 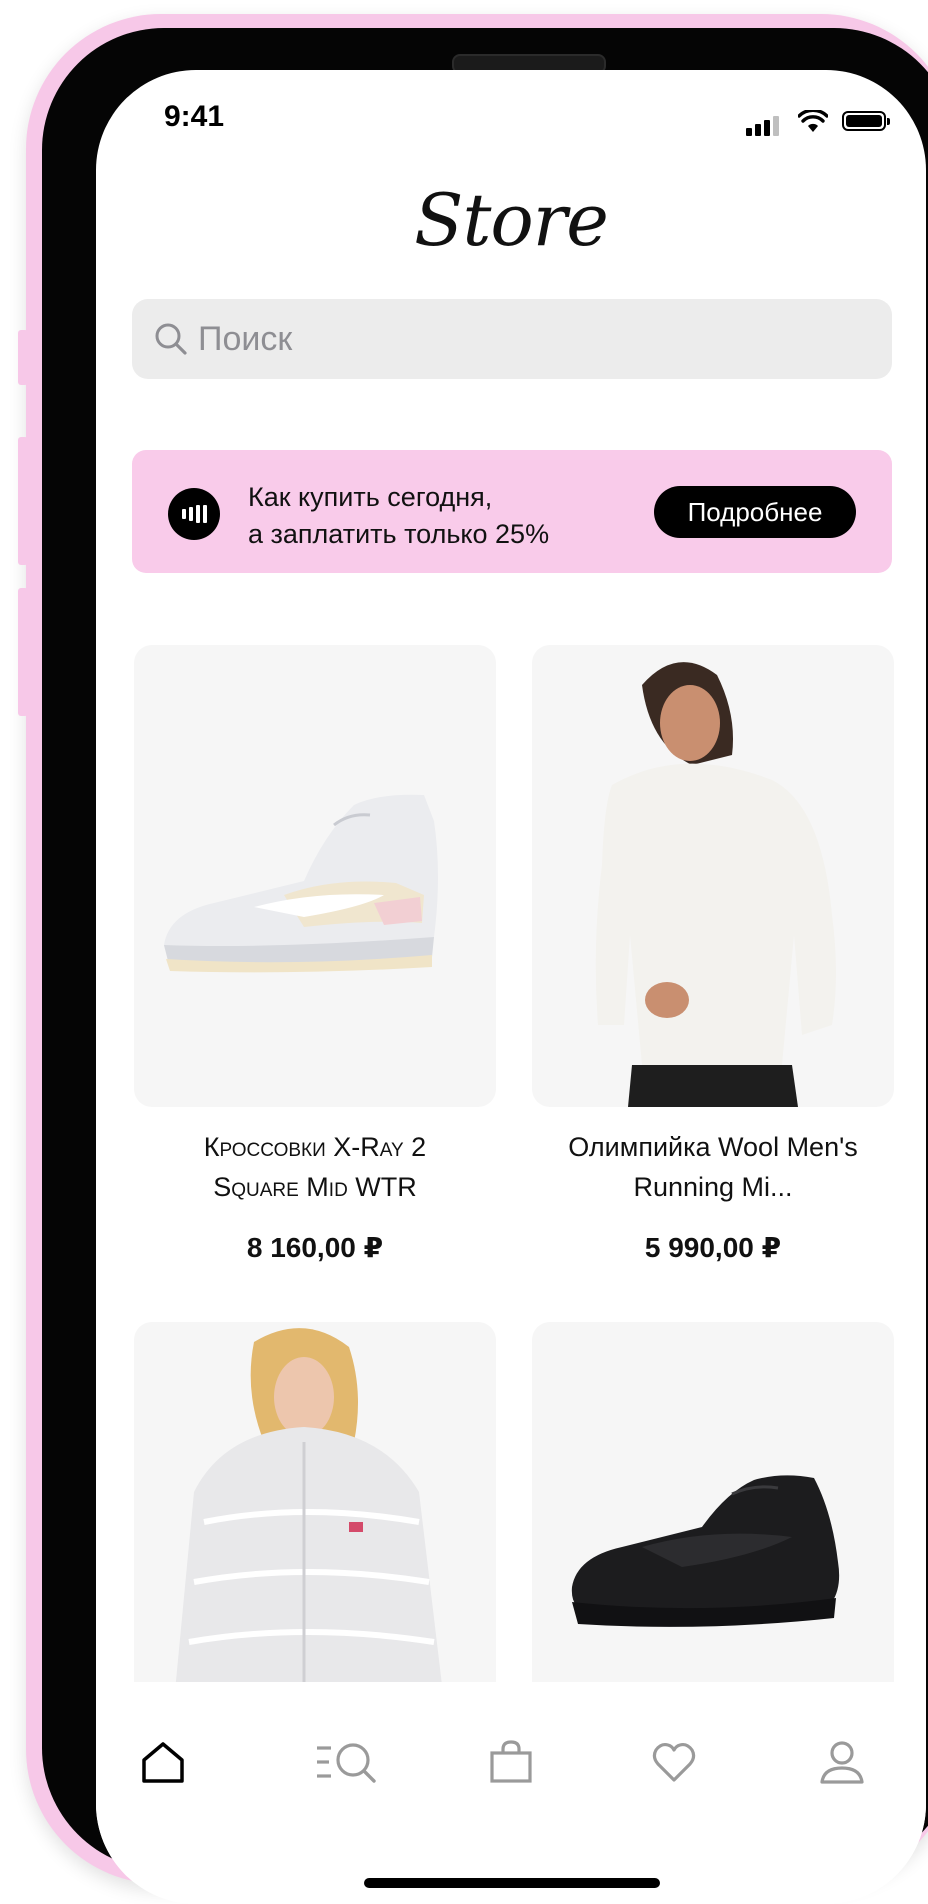 I want to click on cellular-signal-icon, so click(x=762, y=126).